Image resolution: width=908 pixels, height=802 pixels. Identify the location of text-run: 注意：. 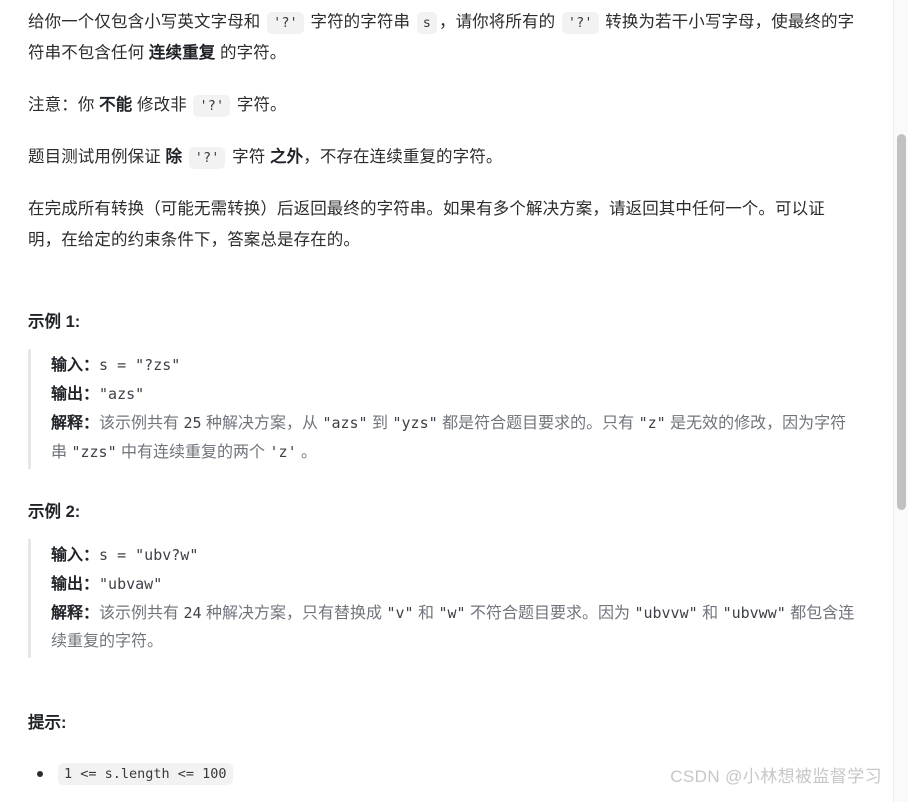
(53, 105).